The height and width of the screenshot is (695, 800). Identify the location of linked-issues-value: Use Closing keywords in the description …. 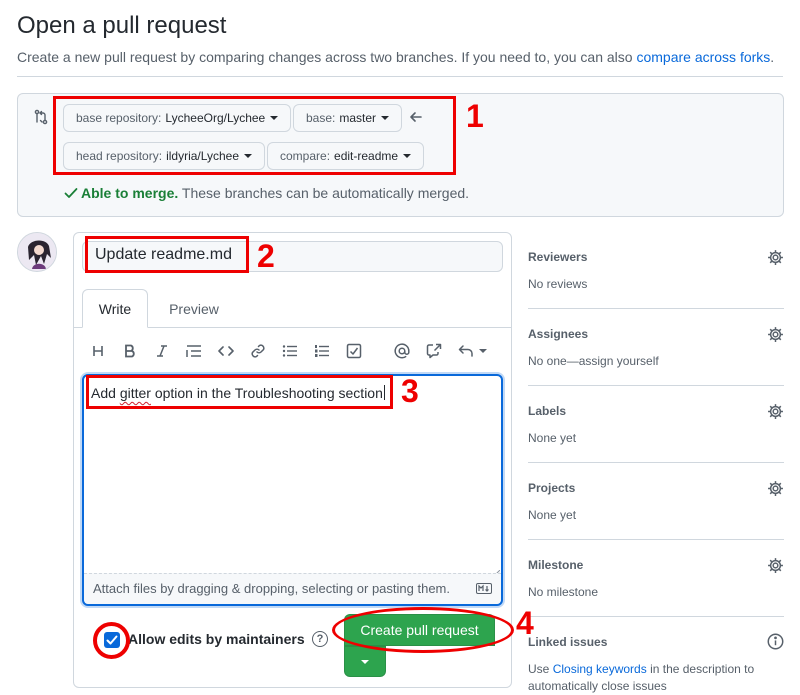
(656, 678).